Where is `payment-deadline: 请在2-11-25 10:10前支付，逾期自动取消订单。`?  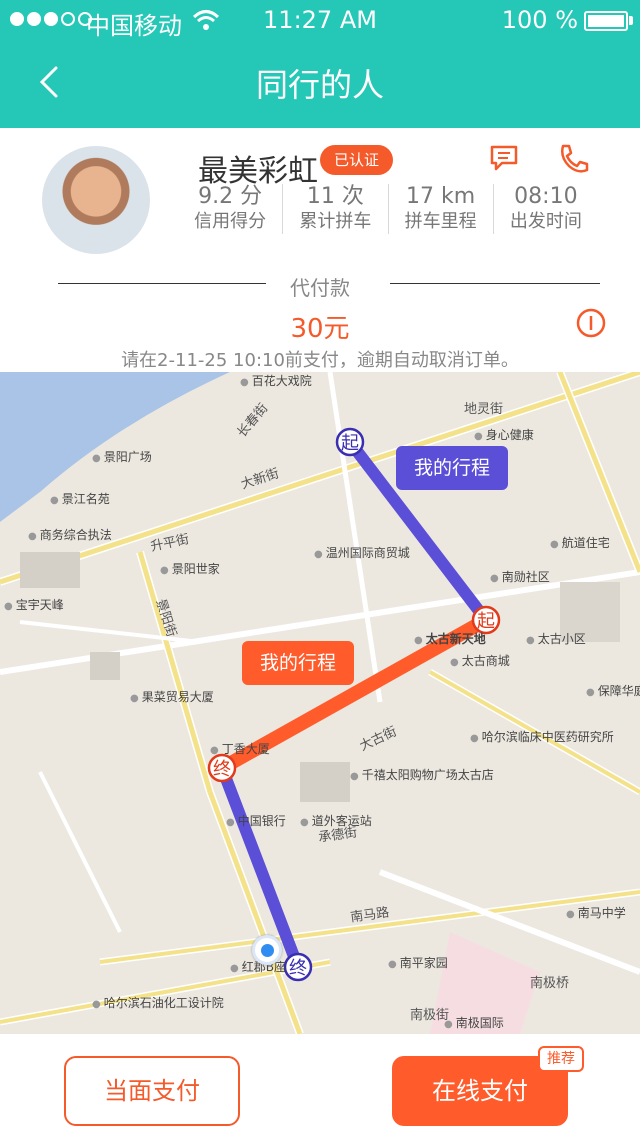 payment-deadline: 请在2-11-25 10:10前支付，逾期自动取消订单。 is located at coordinates (320, 360).